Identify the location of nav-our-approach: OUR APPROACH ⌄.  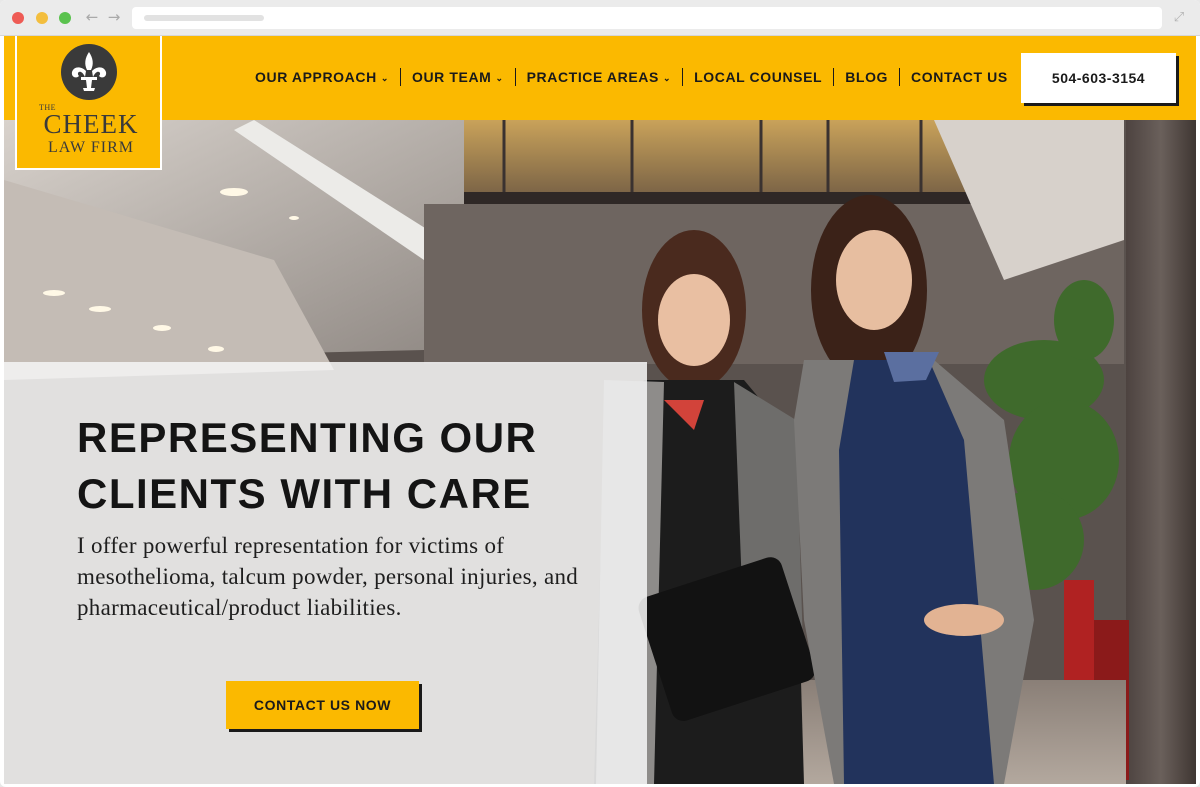
(322, 77).